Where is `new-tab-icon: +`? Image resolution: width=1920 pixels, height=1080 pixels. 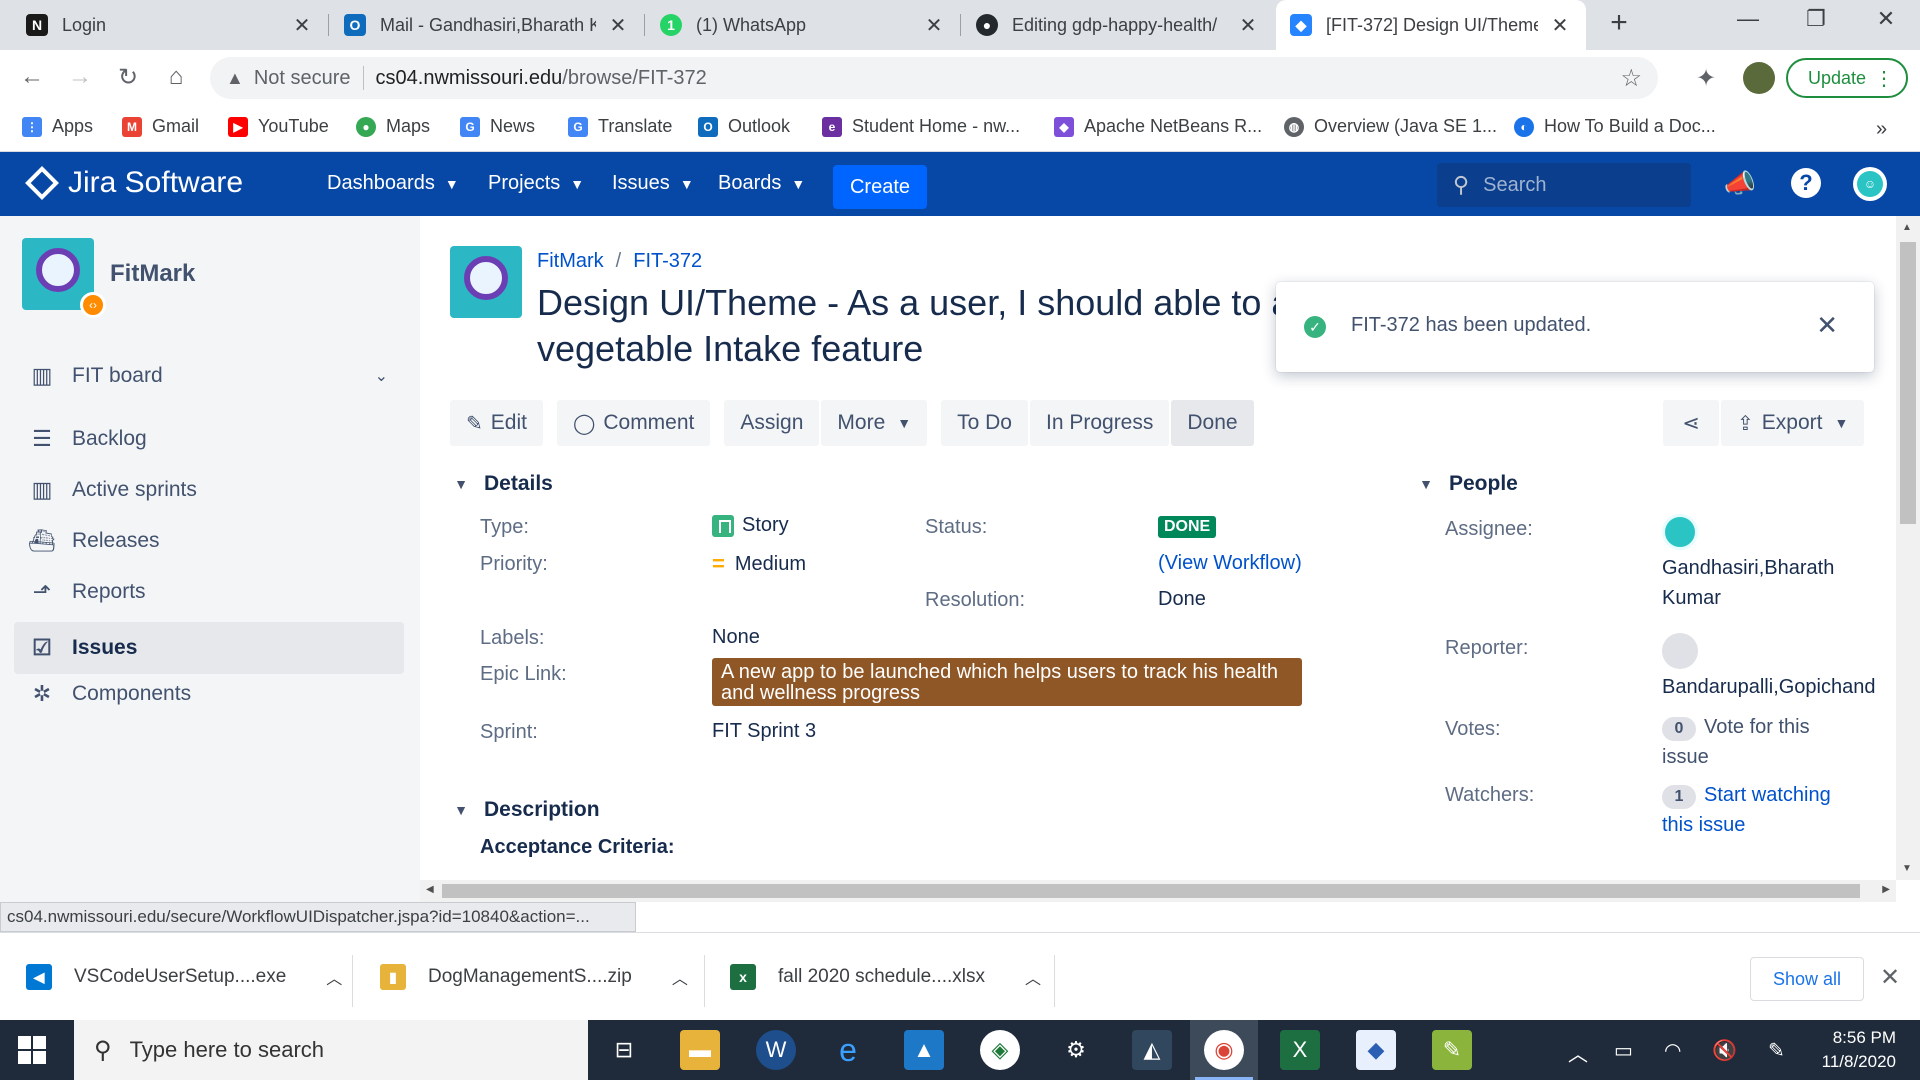
new-tab-icon: + is located at coordinates (1619, 23).